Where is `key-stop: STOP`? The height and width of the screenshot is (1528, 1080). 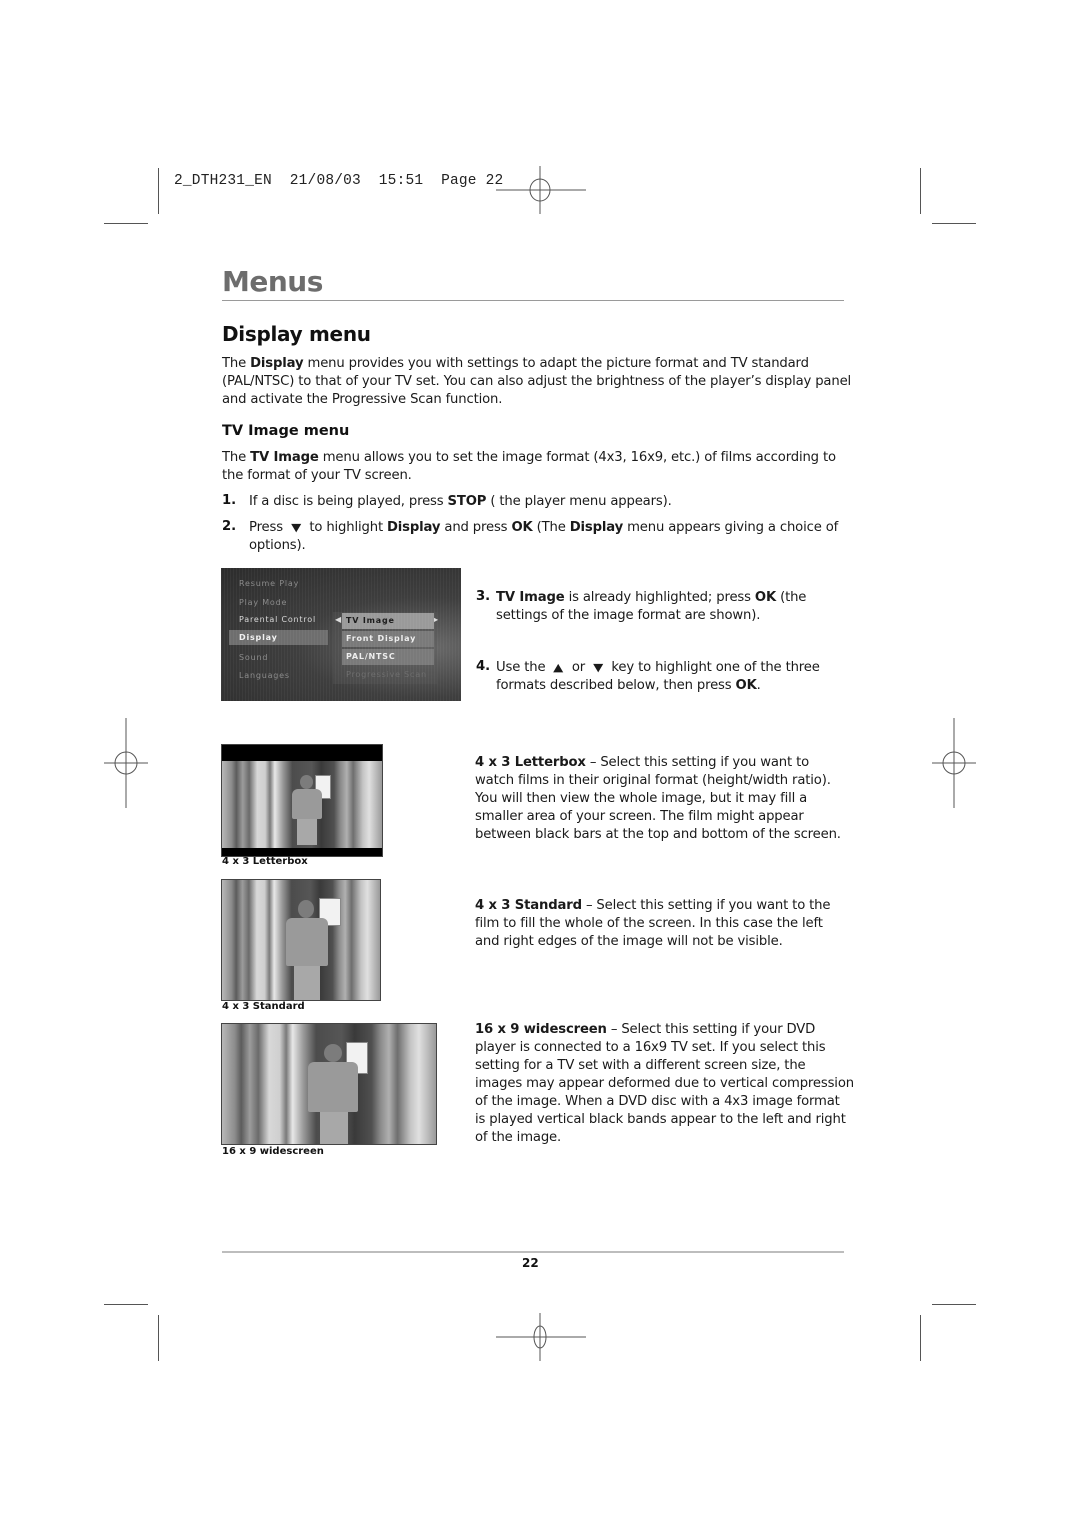 key-stop: STOP is located at coordinates (467, 501).